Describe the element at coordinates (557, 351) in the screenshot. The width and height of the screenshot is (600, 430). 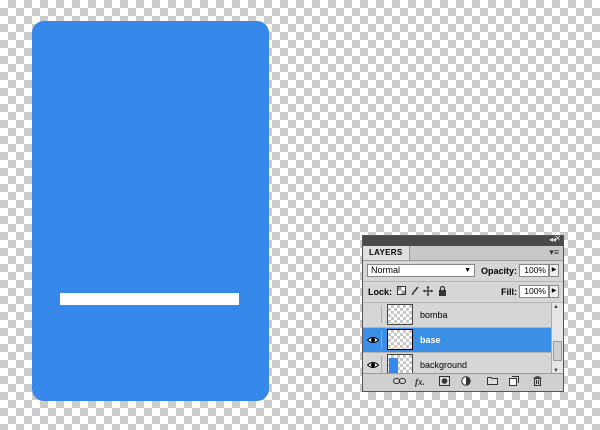
I see `scroll-thumb` at that location.